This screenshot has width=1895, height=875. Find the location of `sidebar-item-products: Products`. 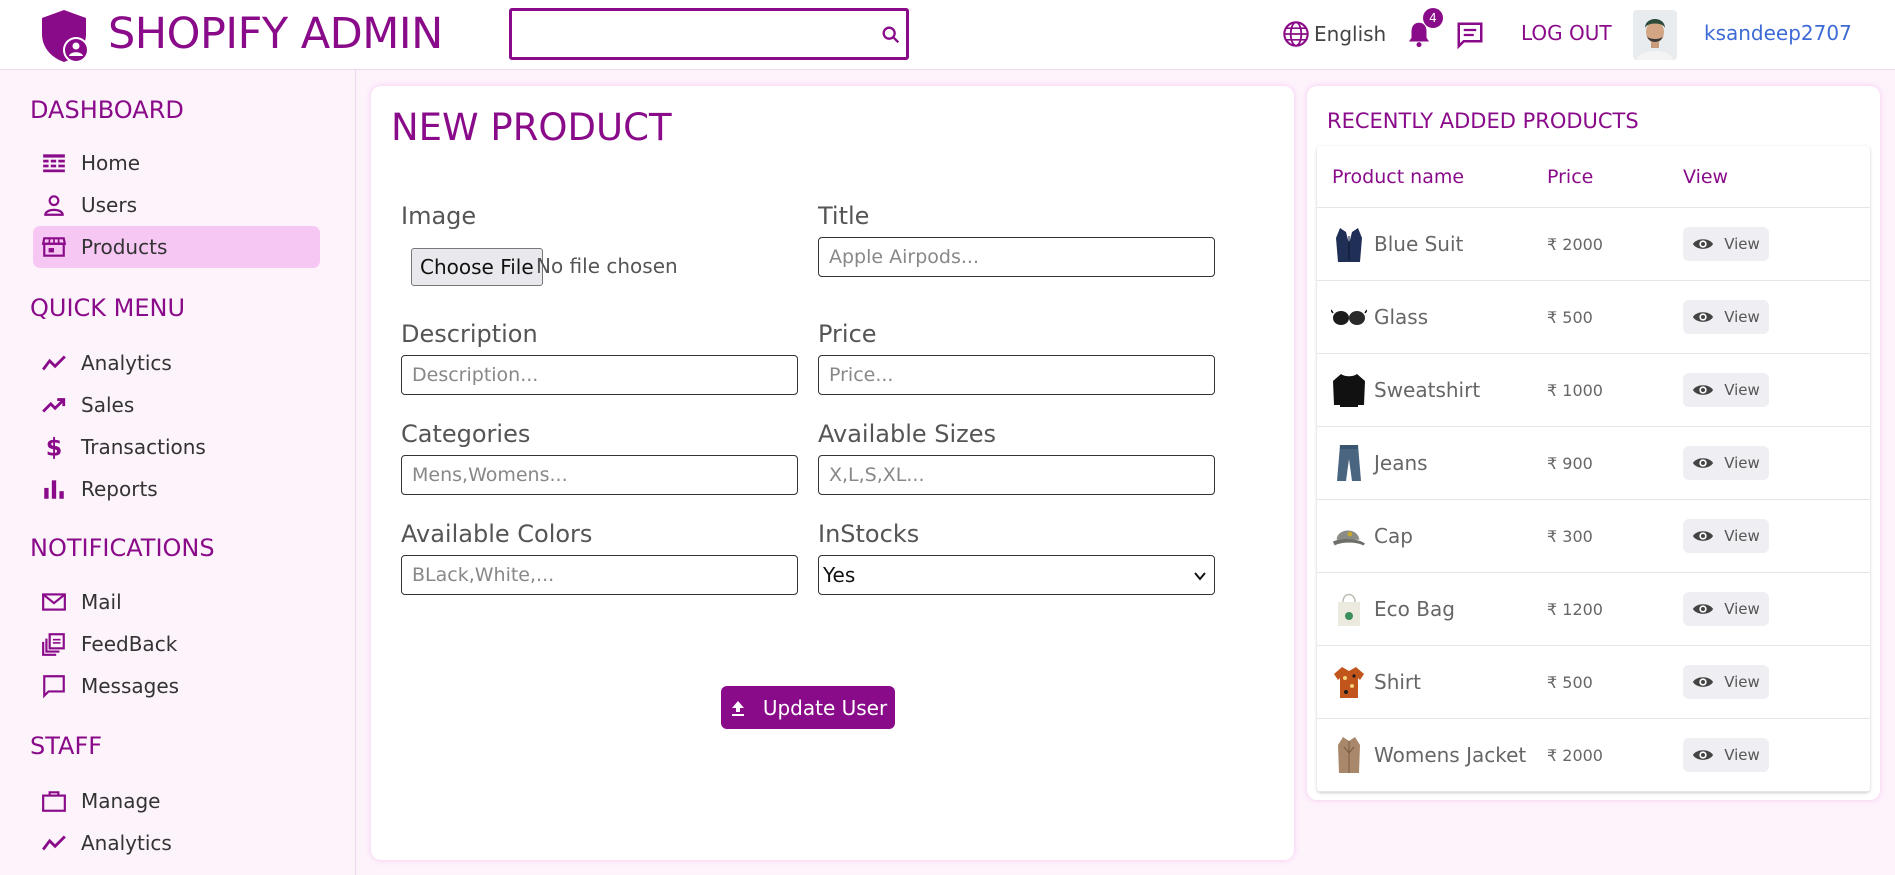

sidebar-item-products: Products is located at coordinates (176, 247).